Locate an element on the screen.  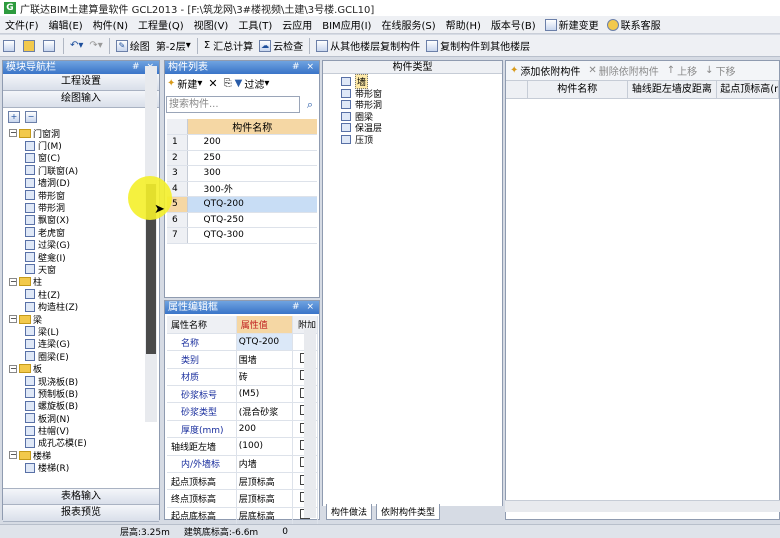
table-row: 3 300 is located at coordinates (242, 173).